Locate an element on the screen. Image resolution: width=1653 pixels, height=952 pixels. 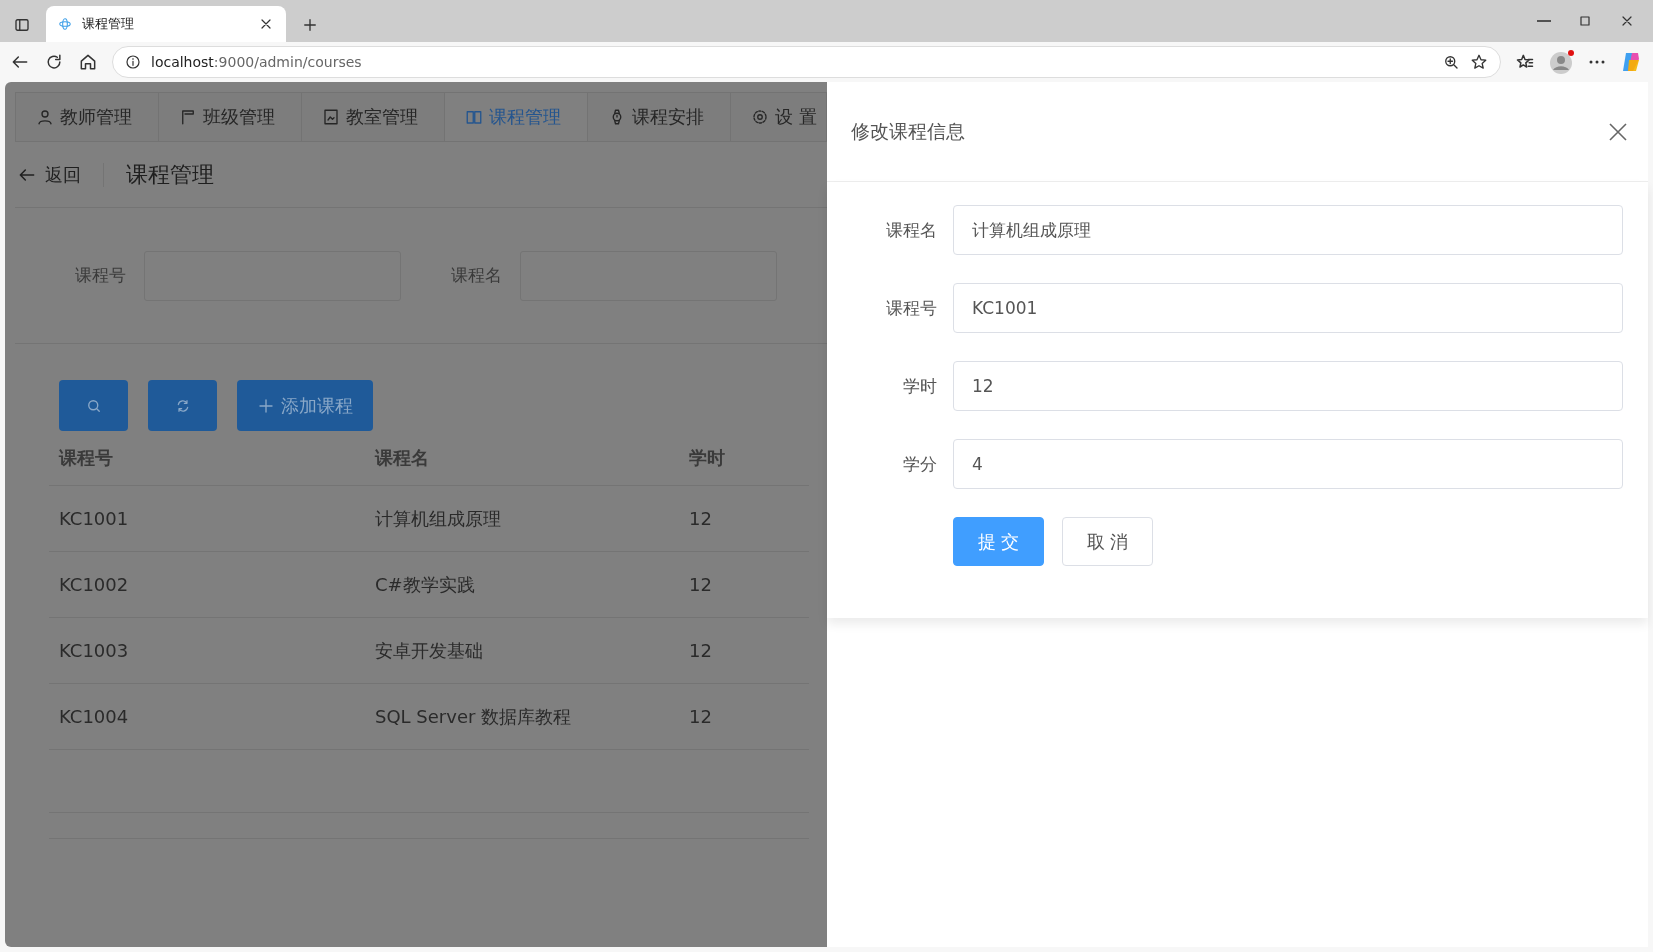
table-cell-text: KC1001 is located at coordinates (94, 518).